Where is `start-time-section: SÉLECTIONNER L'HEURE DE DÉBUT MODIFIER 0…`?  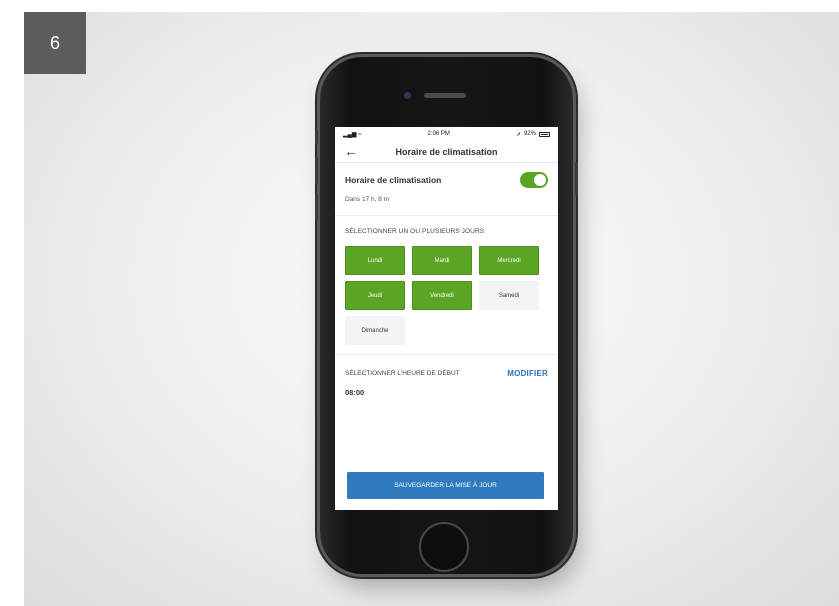 start-time-section: SÉLECTIONNER L'HEURE DE DÉBUT MODIFIER 0… is located at coordinates (446, 383).